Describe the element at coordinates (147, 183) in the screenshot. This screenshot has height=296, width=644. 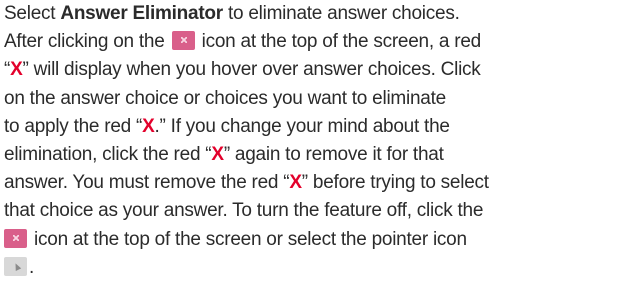
I see `help-text-segment: answer. You must remove the red “` at that location.